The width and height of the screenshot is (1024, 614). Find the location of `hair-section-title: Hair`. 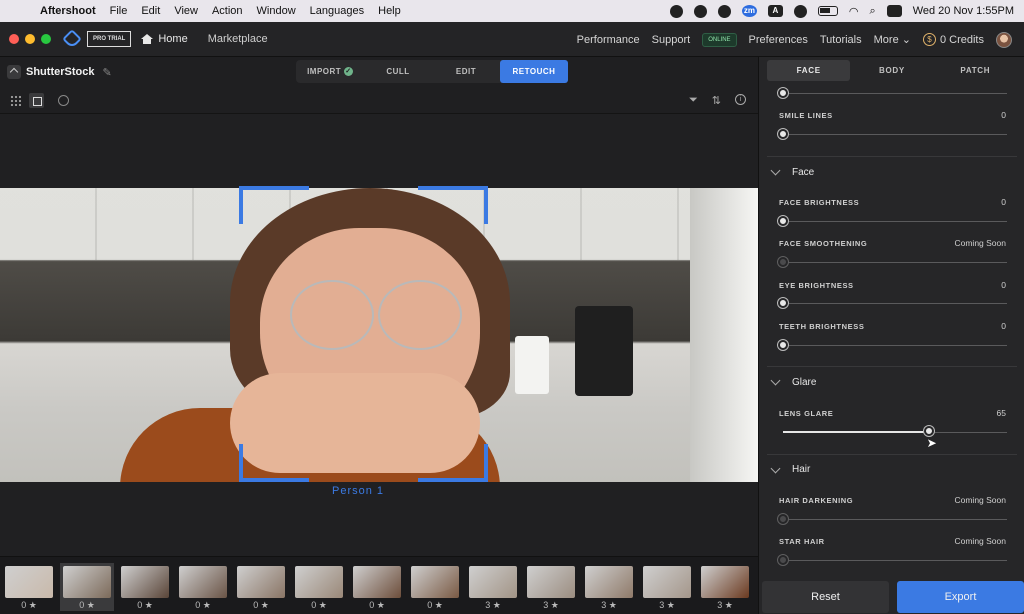

hair-section-title: Hair is located at coordinates (801, 469).